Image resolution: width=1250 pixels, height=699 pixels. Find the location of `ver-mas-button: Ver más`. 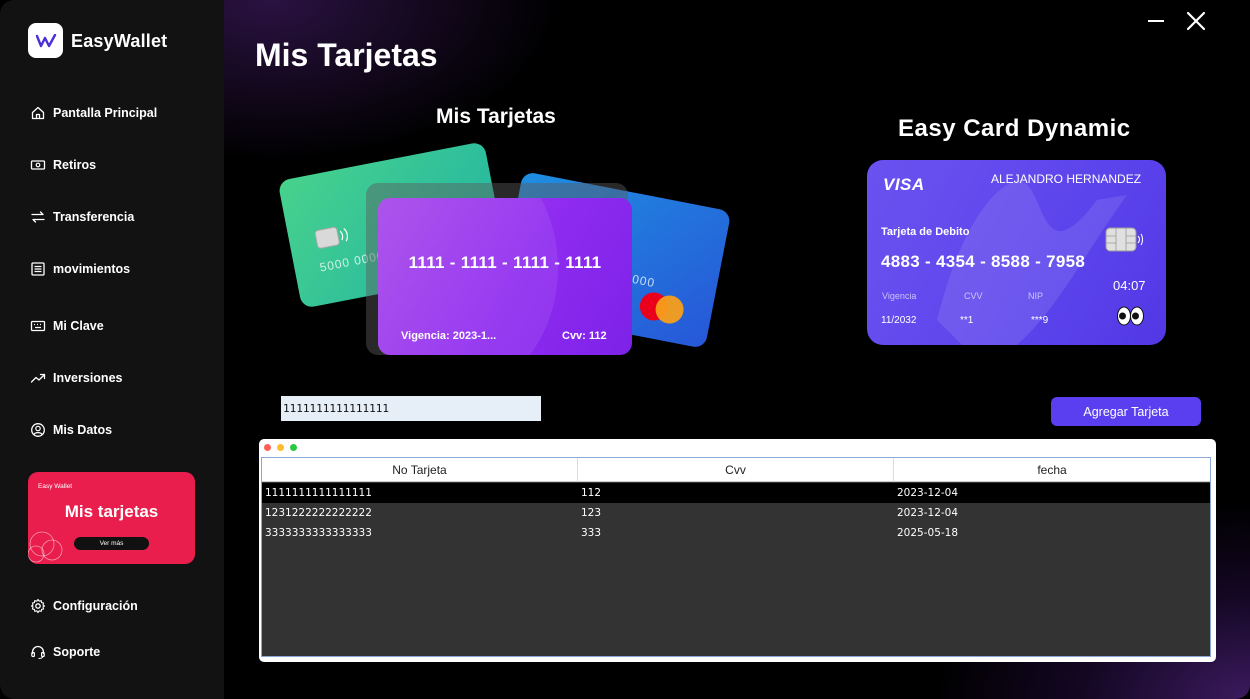

ver-mas-button: Ver más is located at coordinates (111, 543).